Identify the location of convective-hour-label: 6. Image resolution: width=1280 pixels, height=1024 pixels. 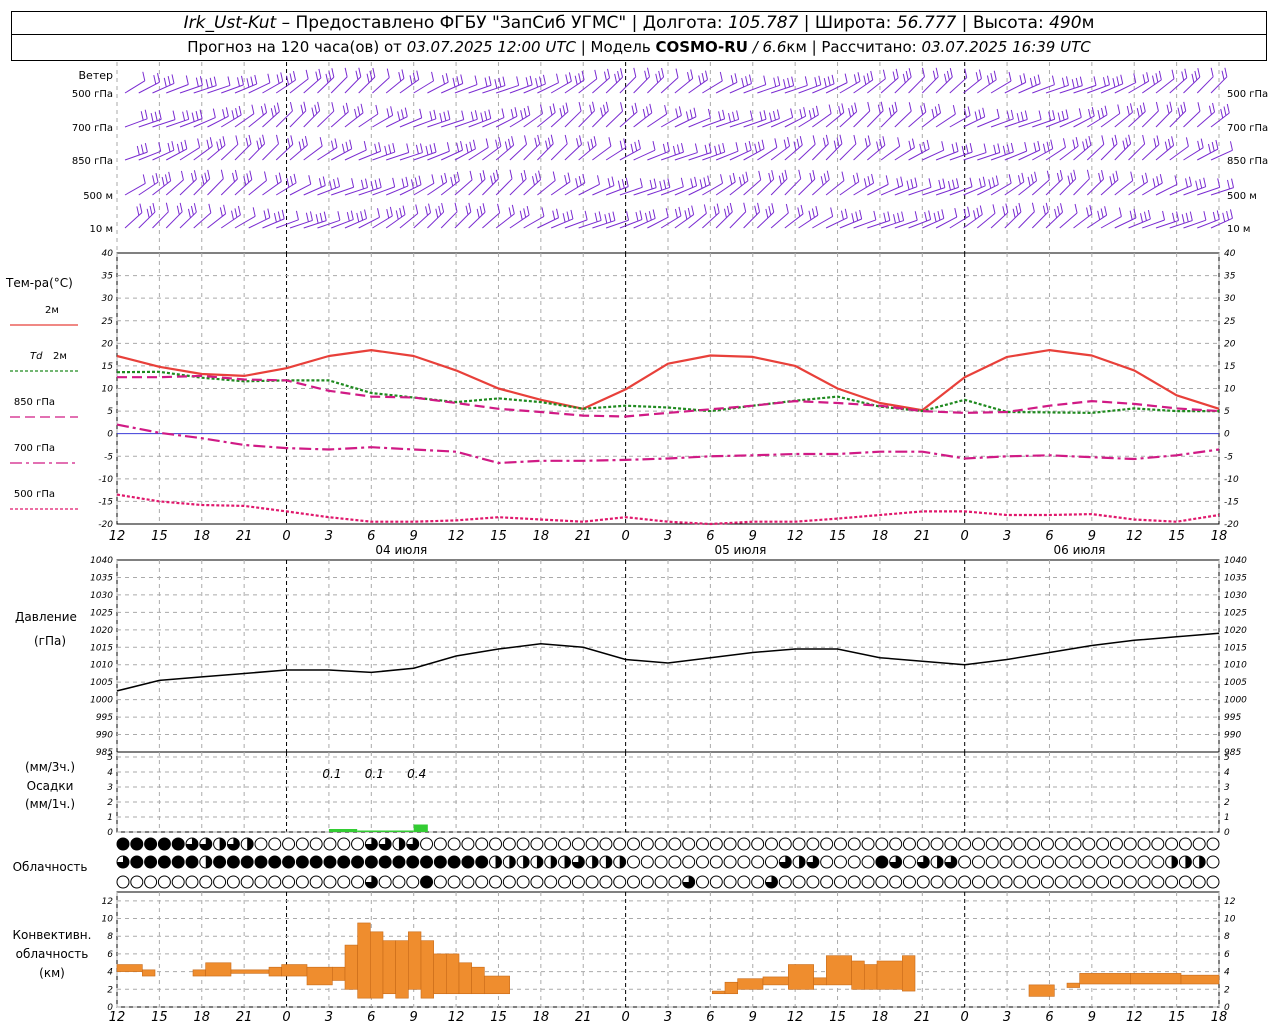
(1049, 1017).